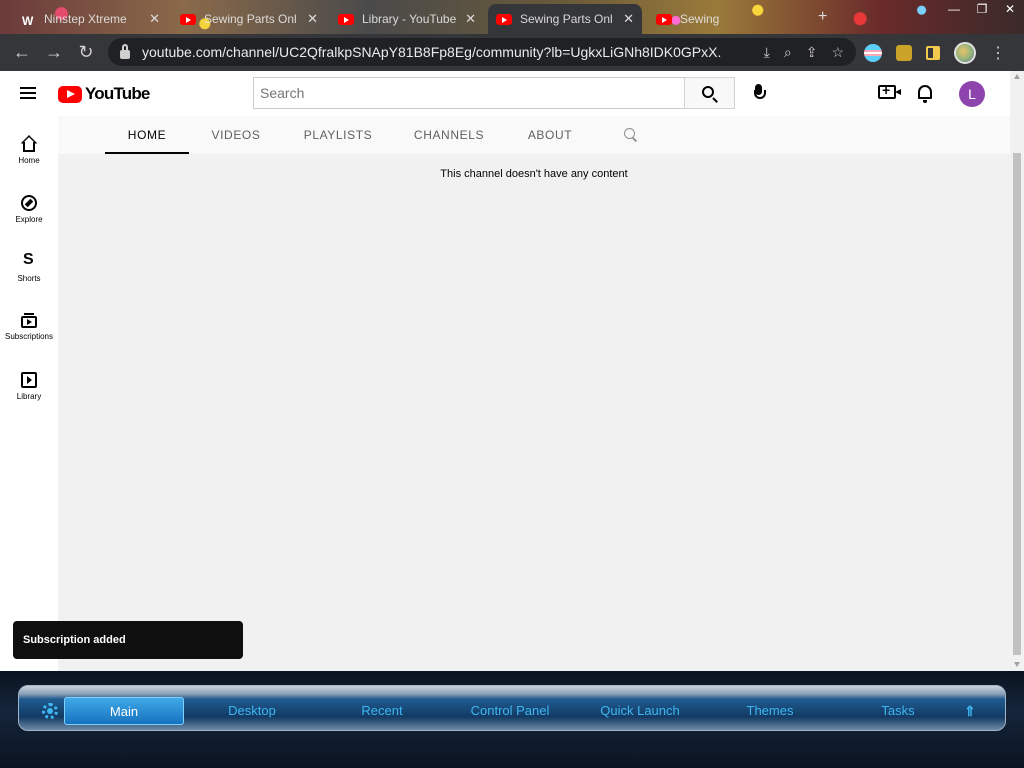 The width and height of the screenshot is (1024, 768). I want to click on tab-videos: VIDEOS, so click(236, 135).